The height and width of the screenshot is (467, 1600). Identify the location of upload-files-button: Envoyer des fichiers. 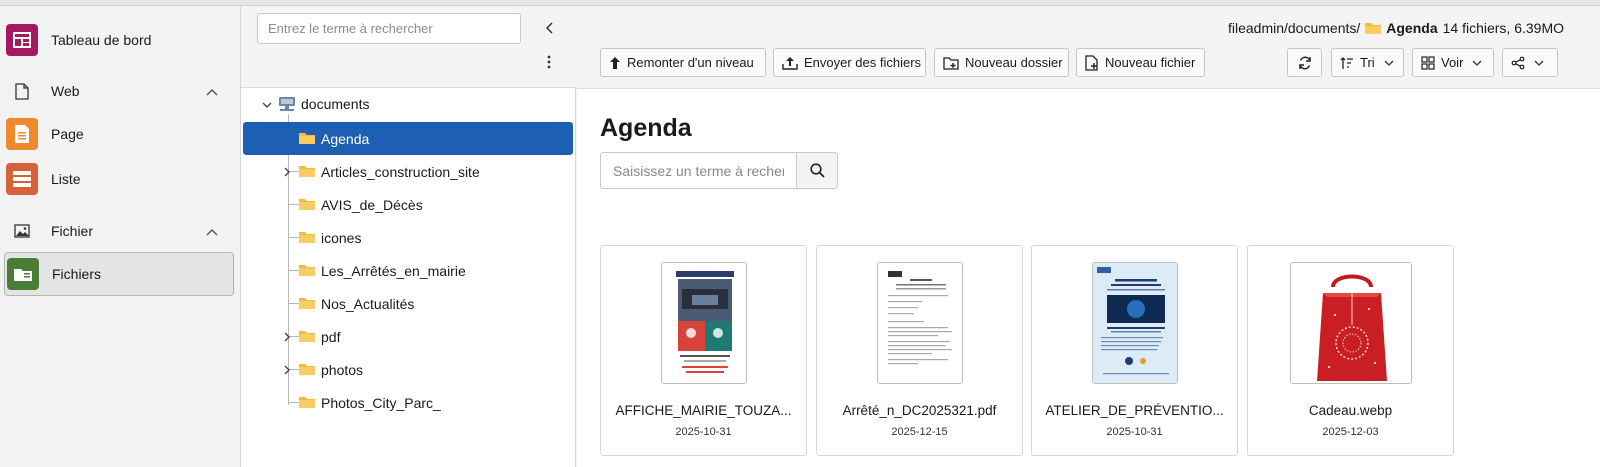
(849, 62).